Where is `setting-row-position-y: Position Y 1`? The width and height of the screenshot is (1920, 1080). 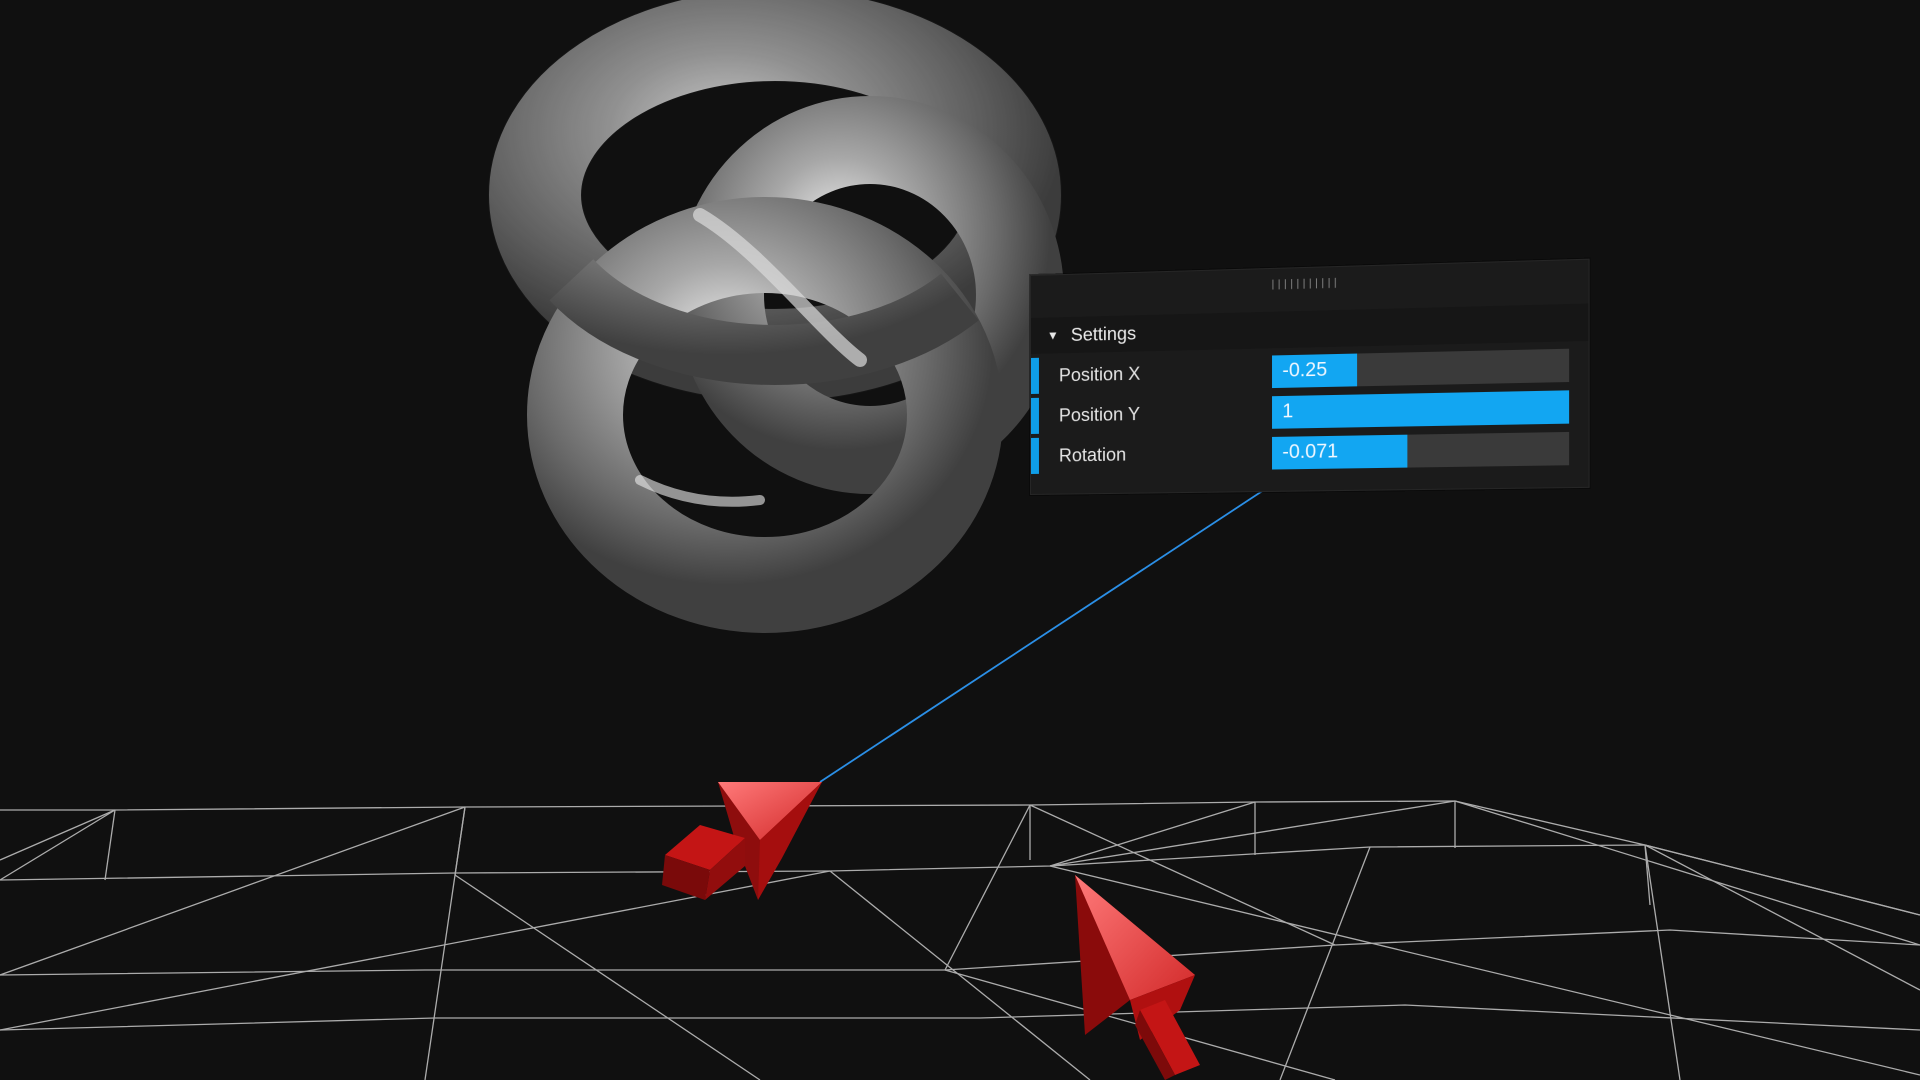
setting-row-position-y: Position Y 1 is located at coordinates (1309, 410).